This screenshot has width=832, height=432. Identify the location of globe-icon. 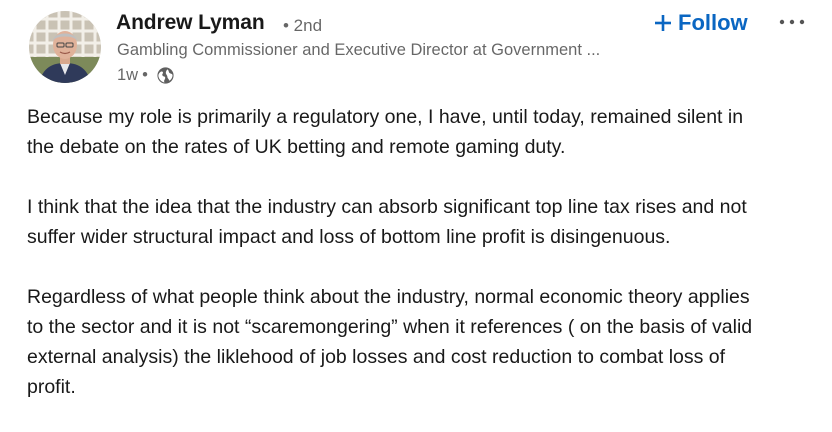
(165, 75).